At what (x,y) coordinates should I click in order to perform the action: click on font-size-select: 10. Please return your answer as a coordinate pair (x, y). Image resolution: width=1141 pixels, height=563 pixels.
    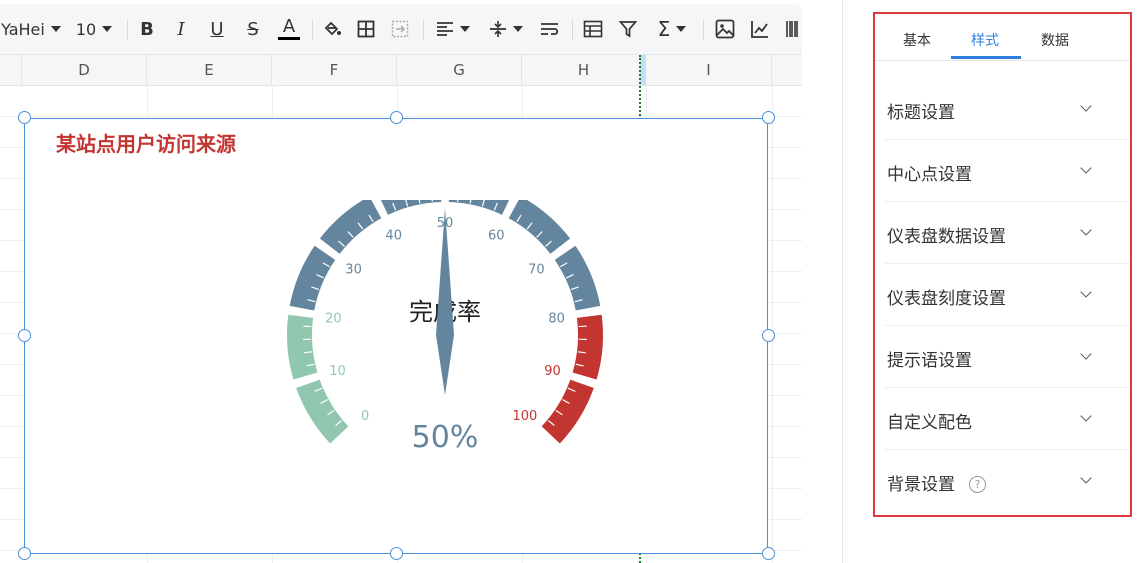
    Looking at the image, I should click on (94, 29).